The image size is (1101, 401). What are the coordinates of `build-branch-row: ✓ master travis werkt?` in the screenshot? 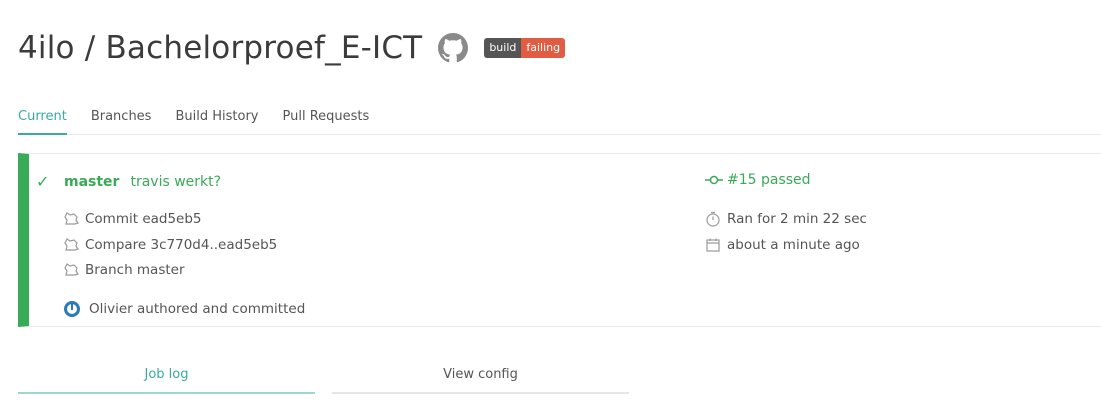 It's located at (128, 181).